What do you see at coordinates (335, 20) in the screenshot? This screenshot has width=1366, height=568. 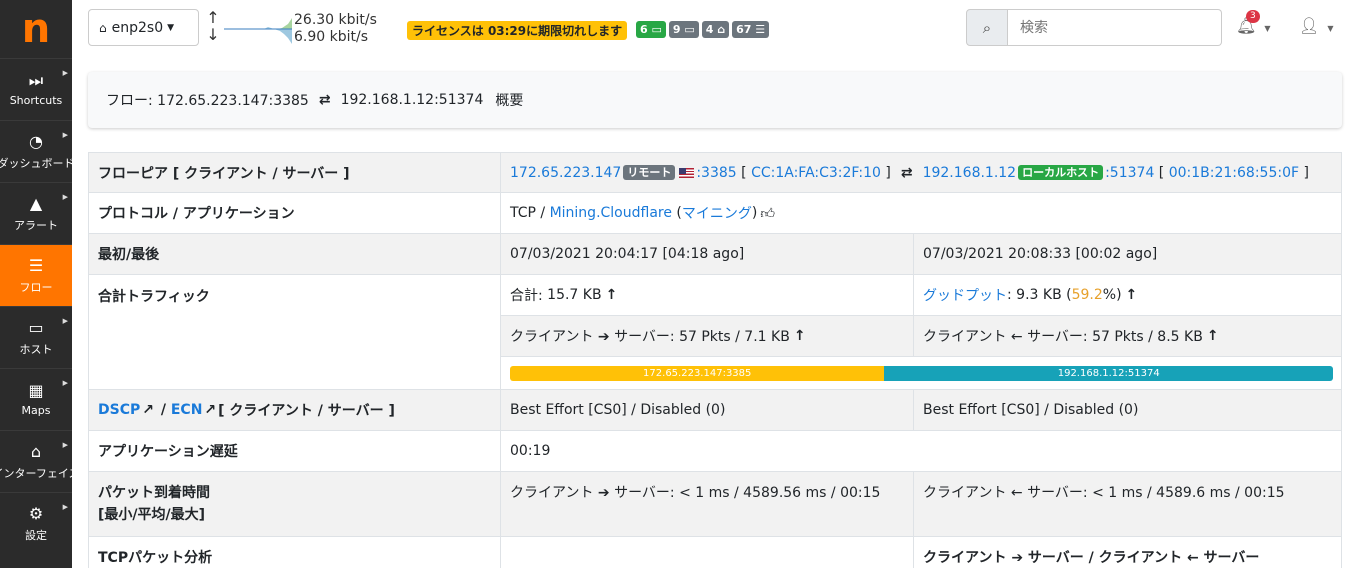 I see `rate-up: 26.30 kbit/s` at bounding box center [335, 20].